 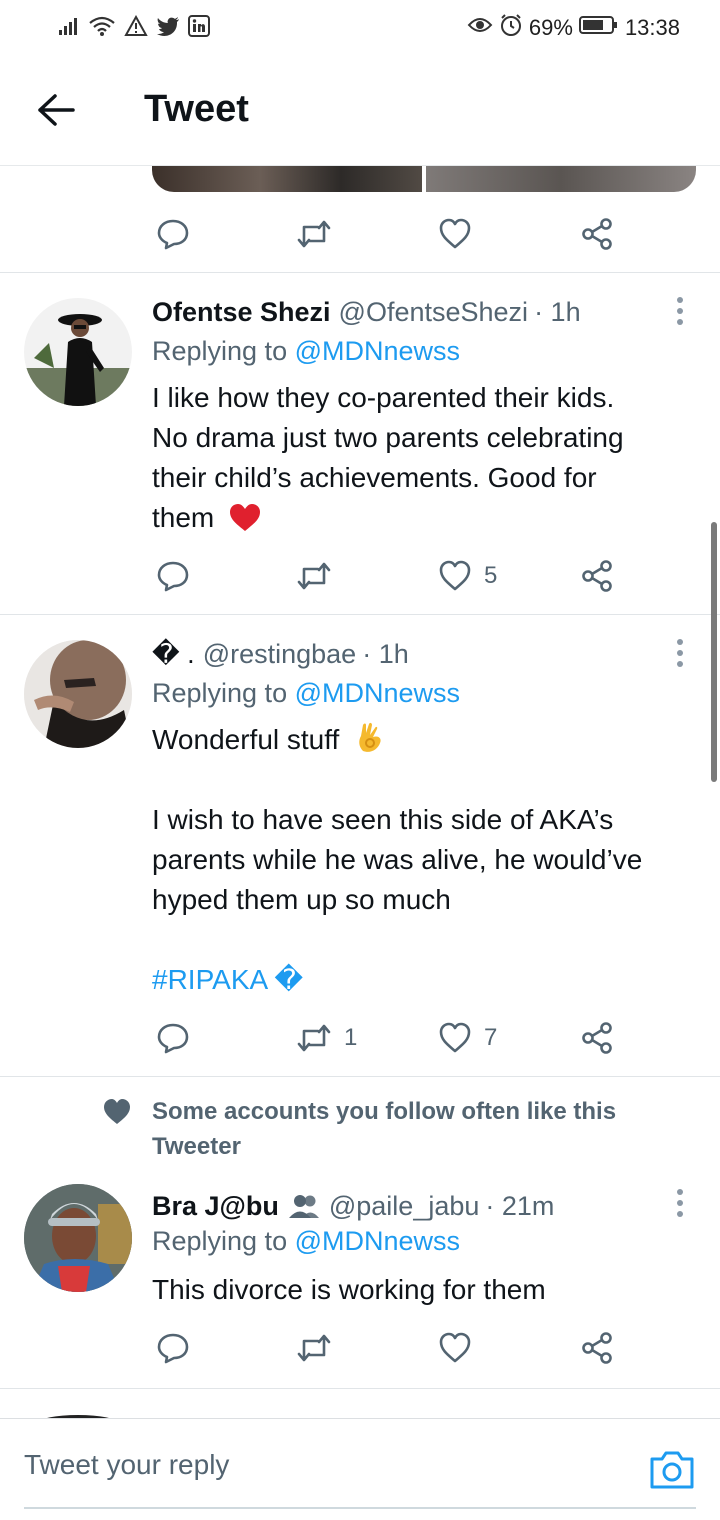 I want to click on page-title: Tweet, so click(x=196, y=109).